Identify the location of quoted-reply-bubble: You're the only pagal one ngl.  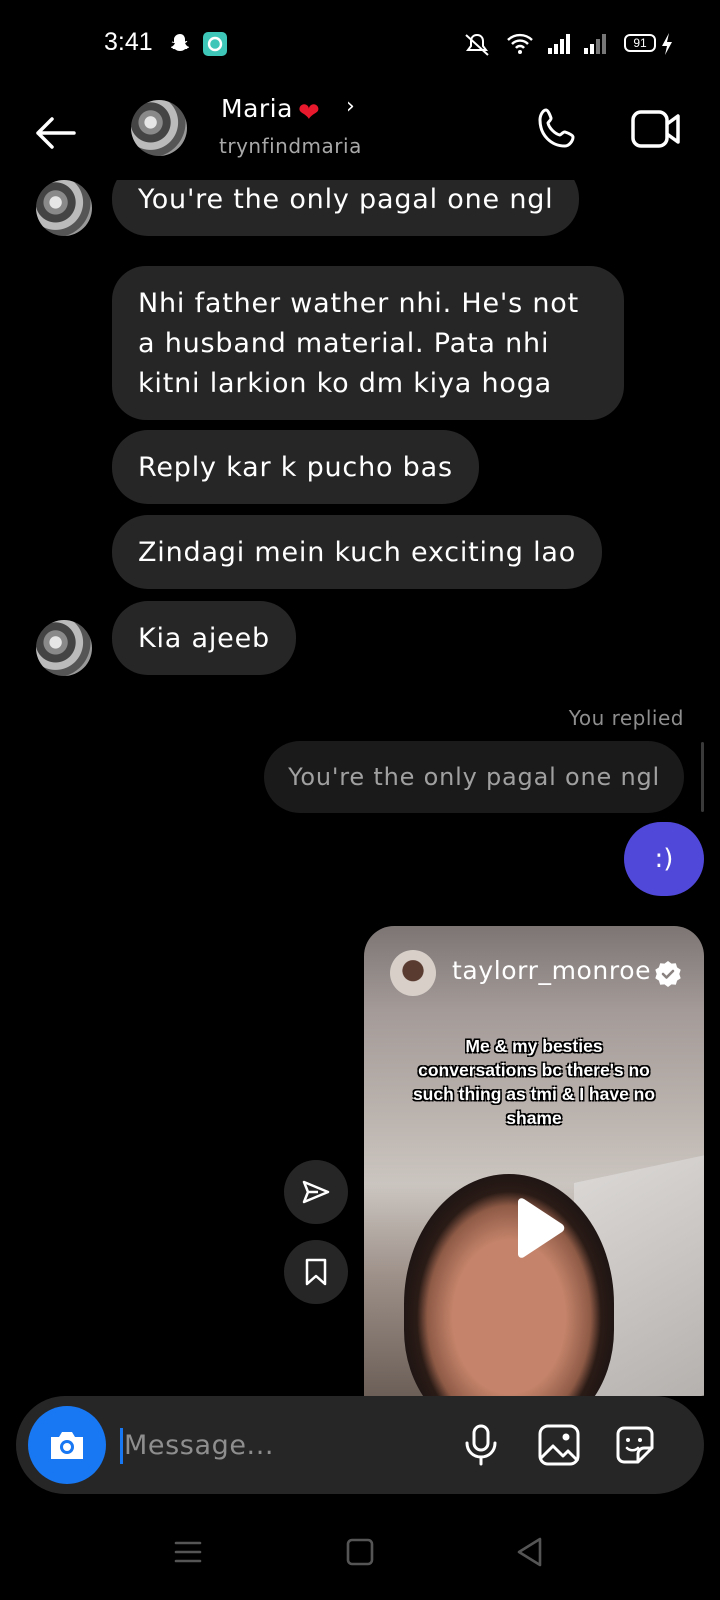
(474, 777).